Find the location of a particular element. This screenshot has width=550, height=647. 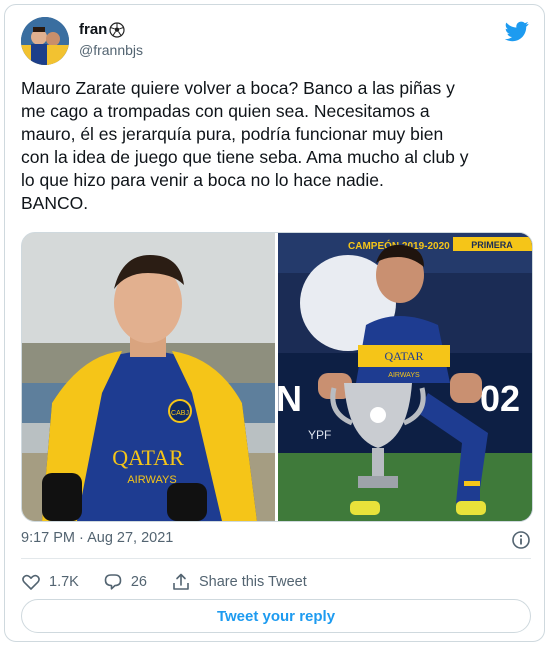

share-label: Share this Tweet is located at coordinates (252, 582).